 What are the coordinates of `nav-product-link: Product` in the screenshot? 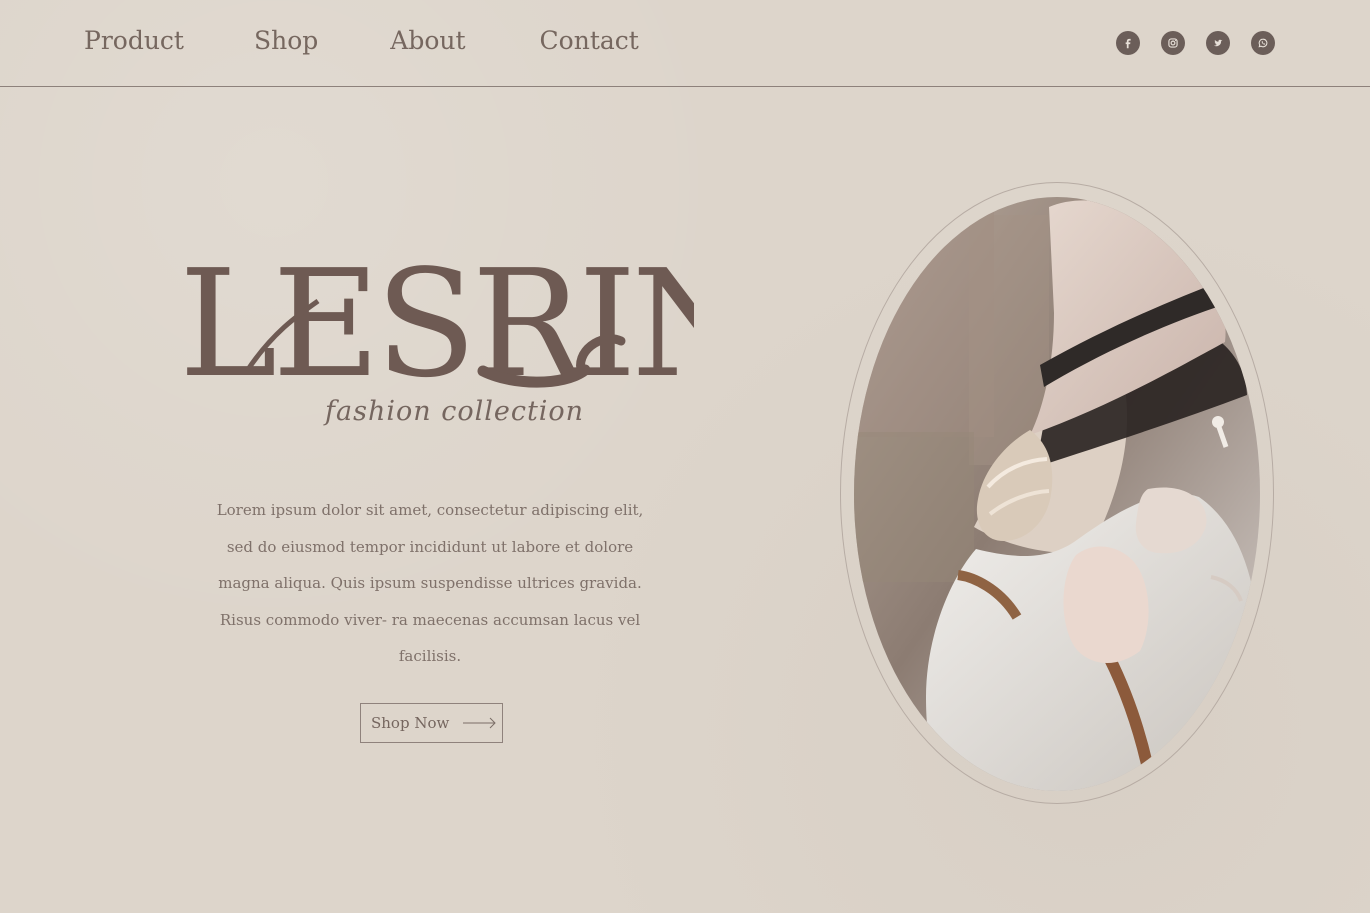 It's located at (134, 40).